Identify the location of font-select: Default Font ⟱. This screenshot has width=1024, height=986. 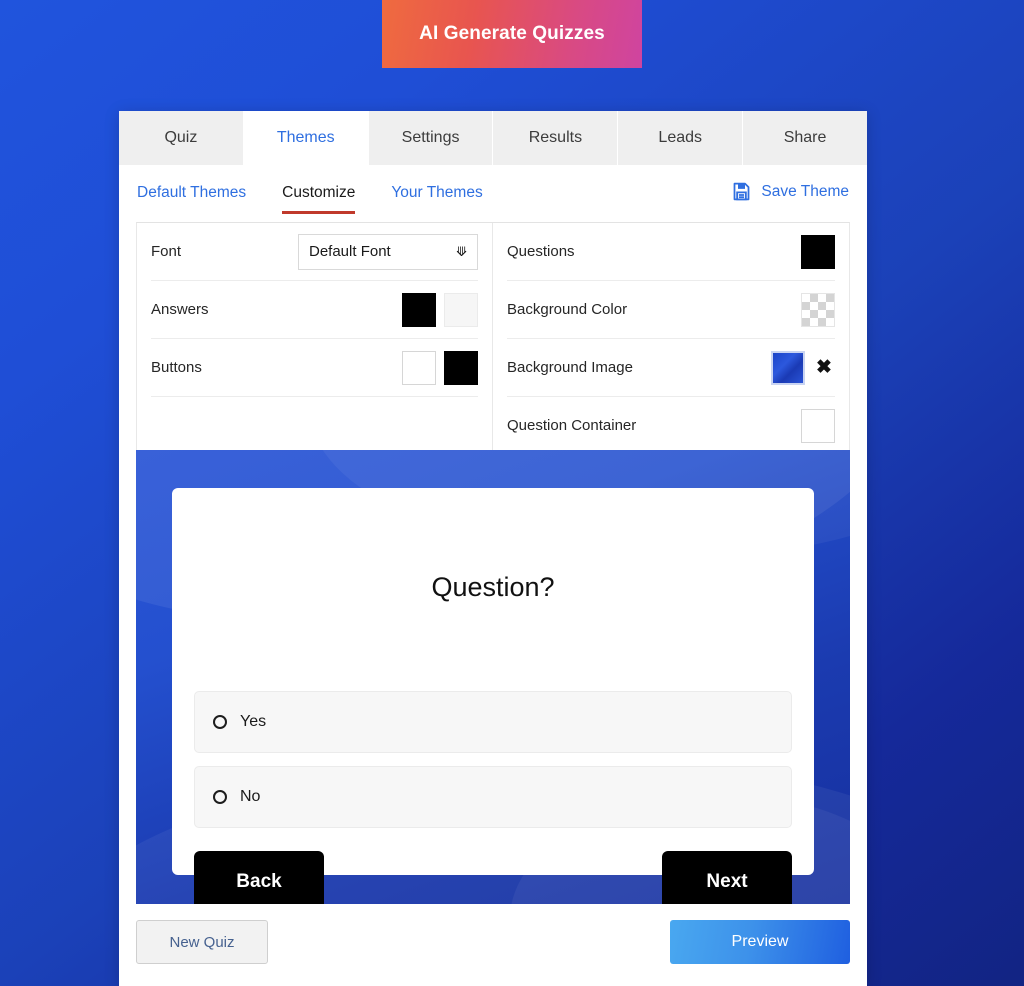
(388, 251).